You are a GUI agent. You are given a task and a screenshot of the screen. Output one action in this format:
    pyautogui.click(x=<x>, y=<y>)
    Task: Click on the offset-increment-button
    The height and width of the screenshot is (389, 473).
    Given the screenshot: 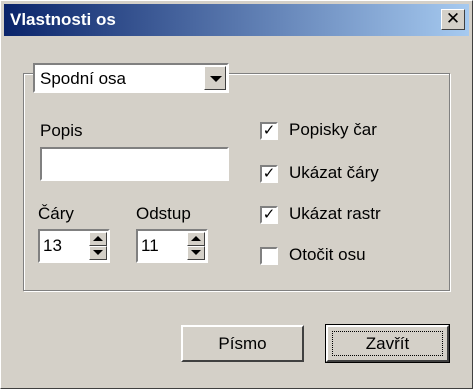 What is the action you would take?
    pyautogui.click(x=196, y=239)
    